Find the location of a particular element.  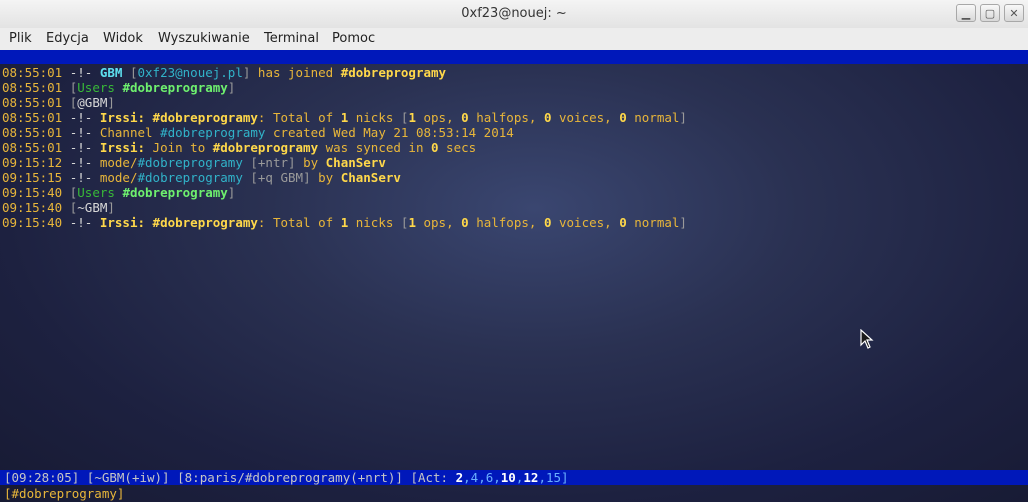

log-text: ~GBM is located at coordinates (92, 207).